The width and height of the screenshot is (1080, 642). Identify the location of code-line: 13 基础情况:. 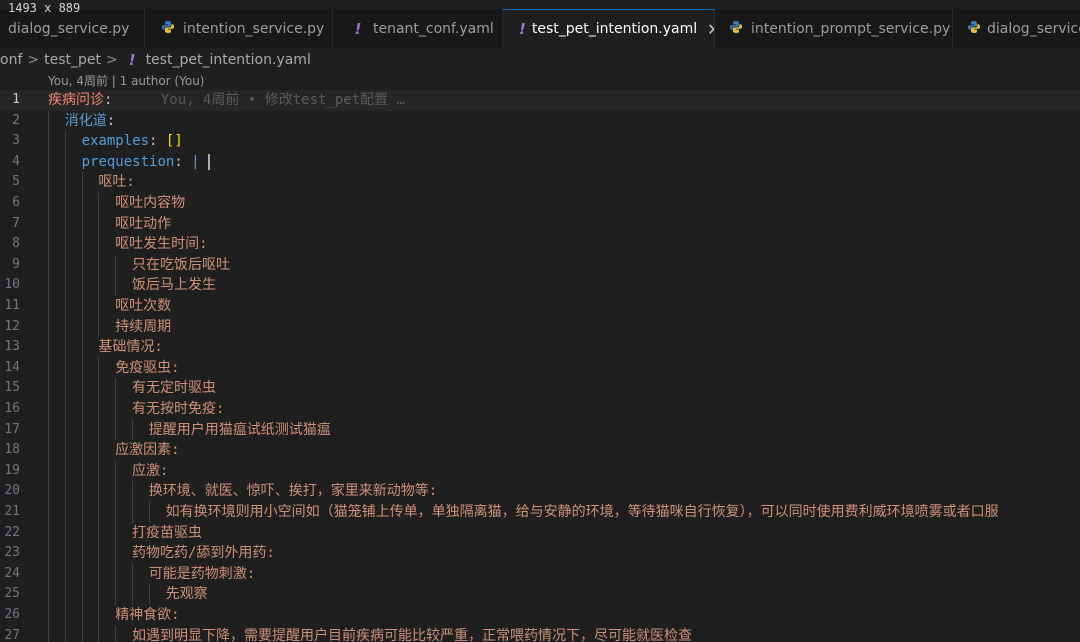
(540, 347).